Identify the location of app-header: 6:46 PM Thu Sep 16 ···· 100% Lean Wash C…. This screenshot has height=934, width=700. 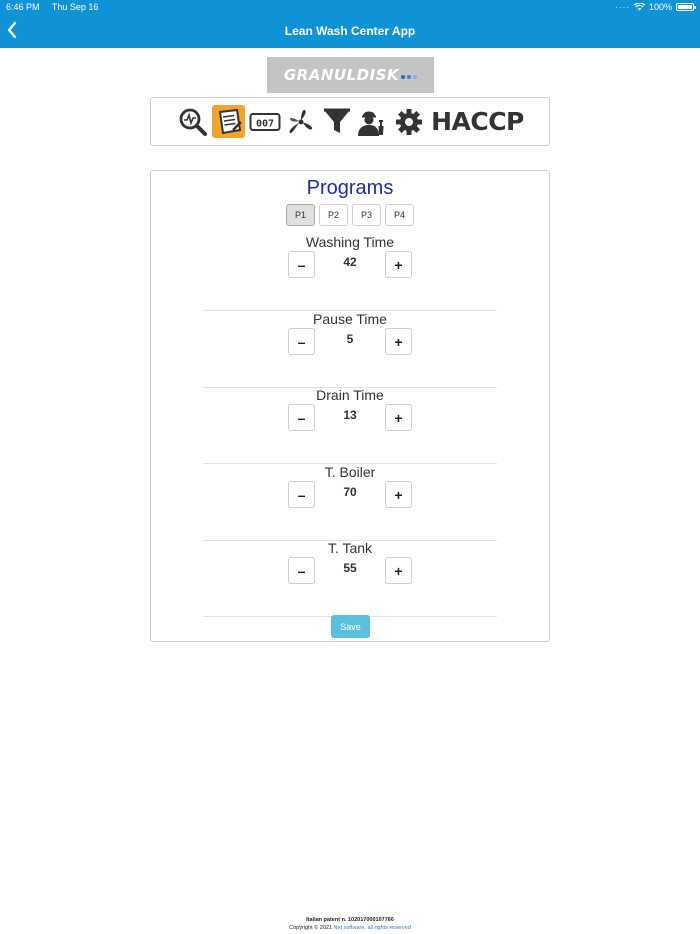
(350, 24).